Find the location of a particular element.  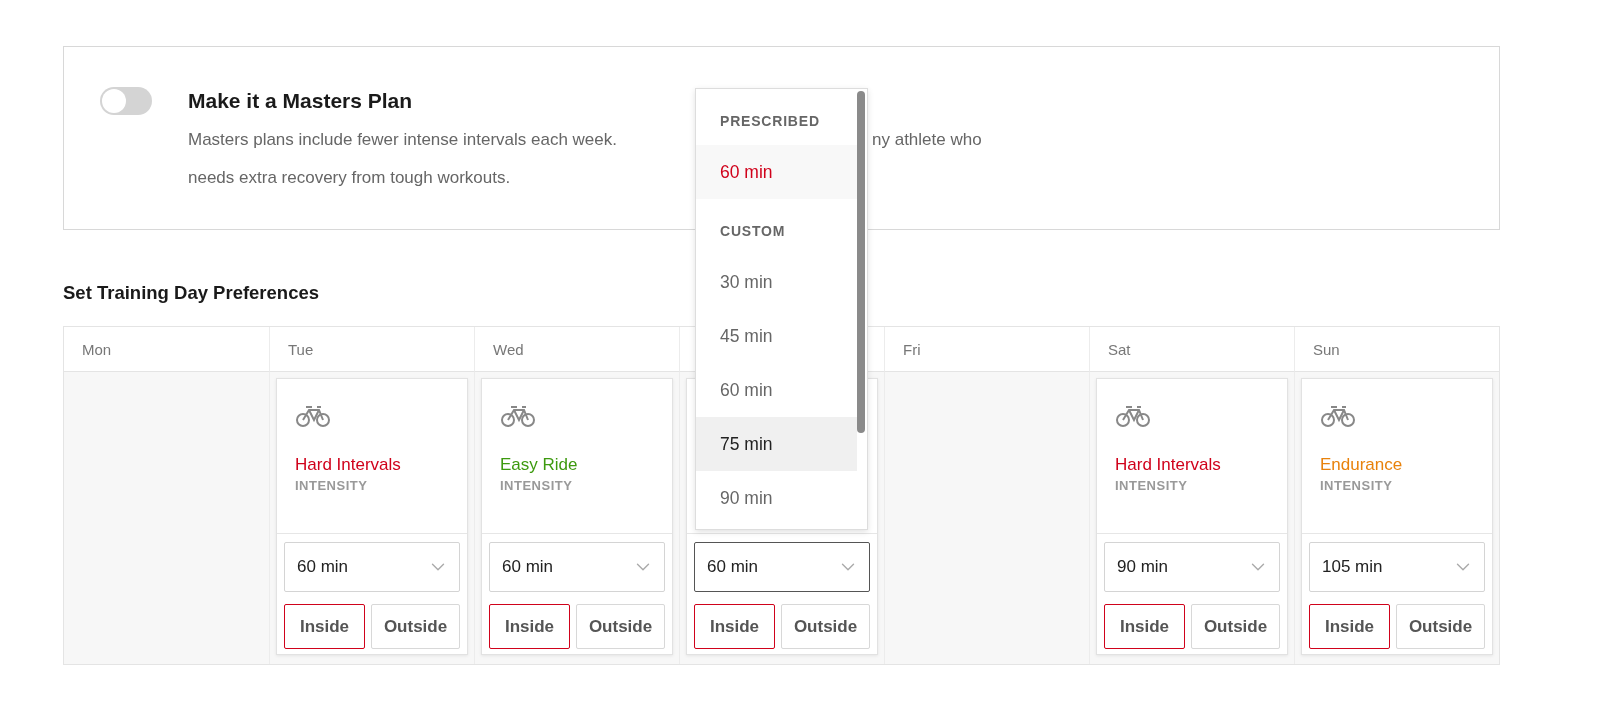

masters-description: needs extra recovery from tough workouts. is located at coordinates (349, 178).